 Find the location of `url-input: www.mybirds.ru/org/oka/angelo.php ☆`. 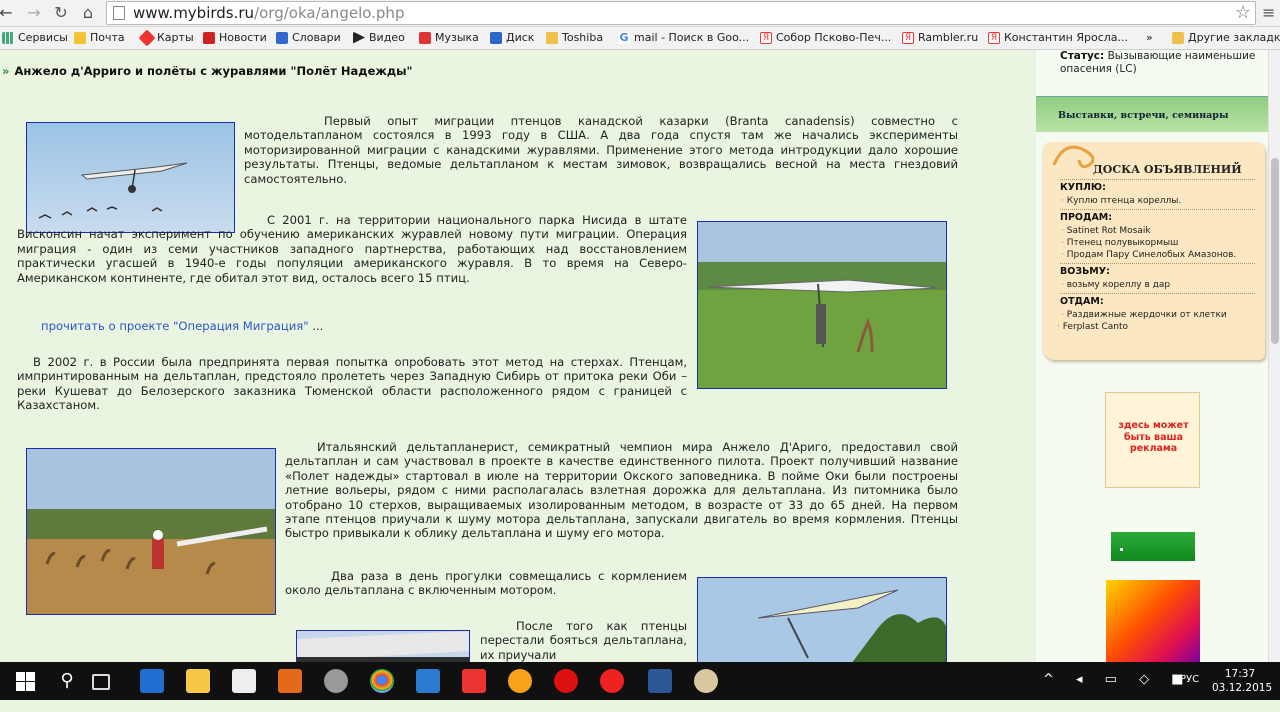

url-input: www.mybirds.ru/org/oka/angelo.php ☆ is located at coordinates (681, 13).